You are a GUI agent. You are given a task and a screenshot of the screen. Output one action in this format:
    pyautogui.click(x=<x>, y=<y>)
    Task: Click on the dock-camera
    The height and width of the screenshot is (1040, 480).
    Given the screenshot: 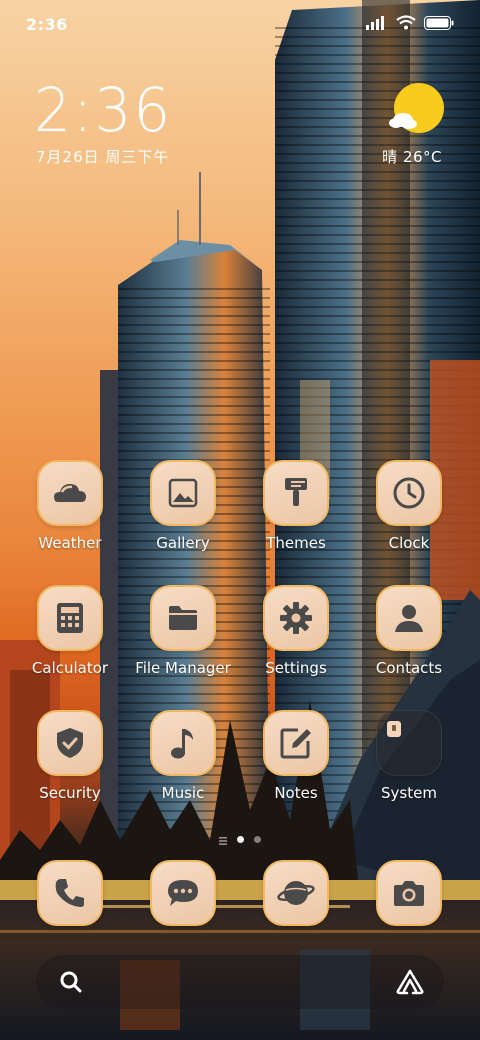 What is the action you would take?
    pyautogui.click(x=409, y=893)
    